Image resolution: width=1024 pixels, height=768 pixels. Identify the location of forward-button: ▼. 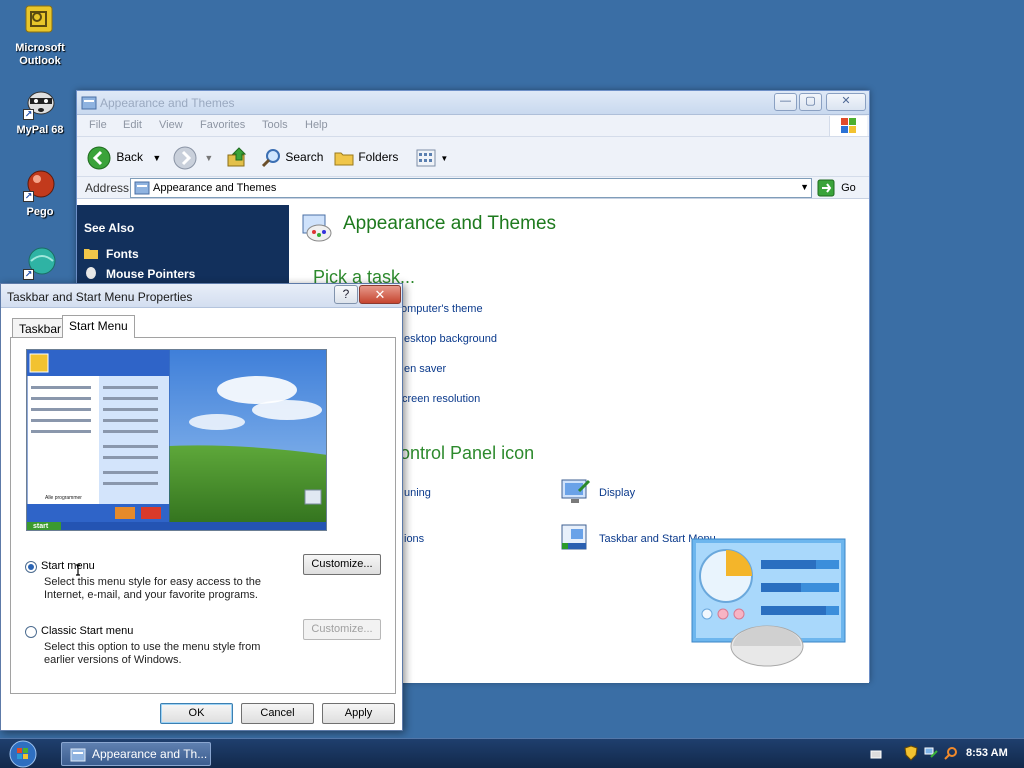
(195, 157).